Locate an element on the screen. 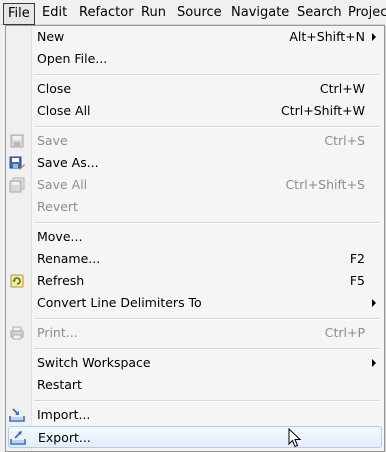  menu-item-label: Revert is located at coordinates (57, 206).